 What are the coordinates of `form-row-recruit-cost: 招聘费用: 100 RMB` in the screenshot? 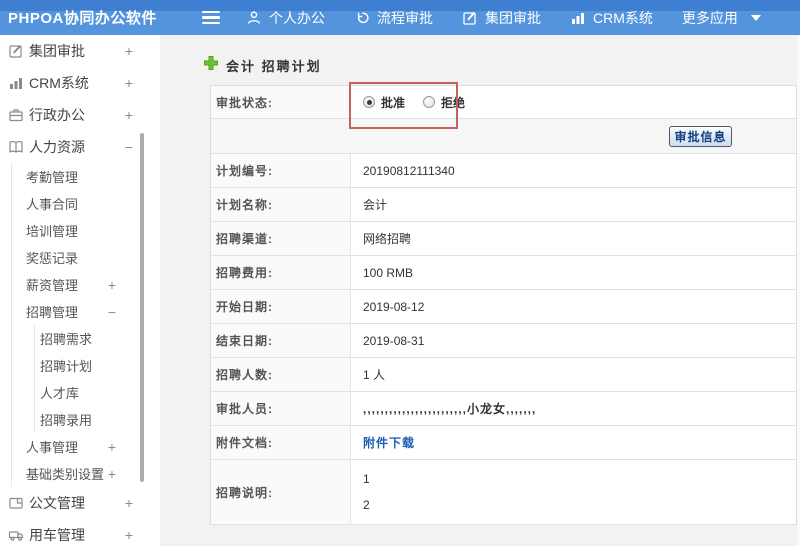 It's located at (503, 273).